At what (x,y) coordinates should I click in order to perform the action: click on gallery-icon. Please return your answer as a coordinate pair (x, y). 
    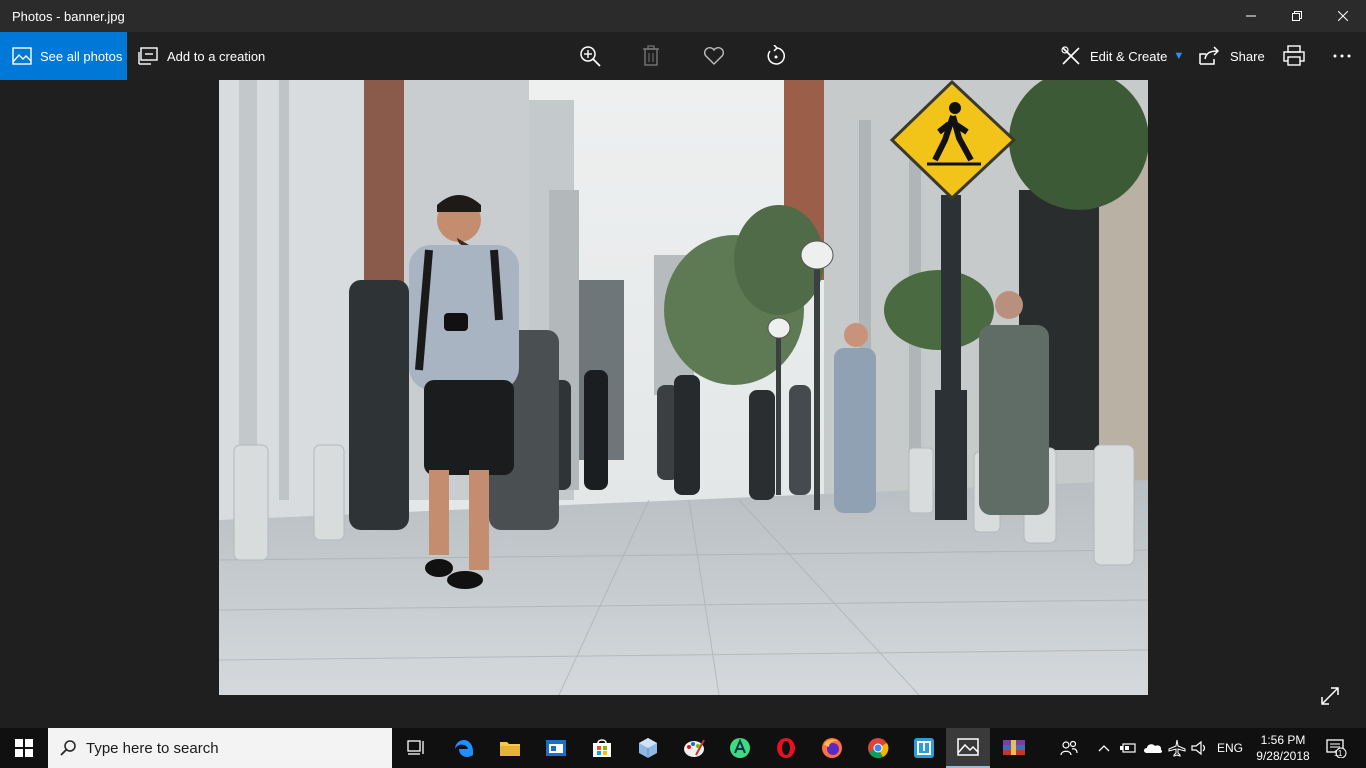
    Looking at the image, I should click on (22, 56).